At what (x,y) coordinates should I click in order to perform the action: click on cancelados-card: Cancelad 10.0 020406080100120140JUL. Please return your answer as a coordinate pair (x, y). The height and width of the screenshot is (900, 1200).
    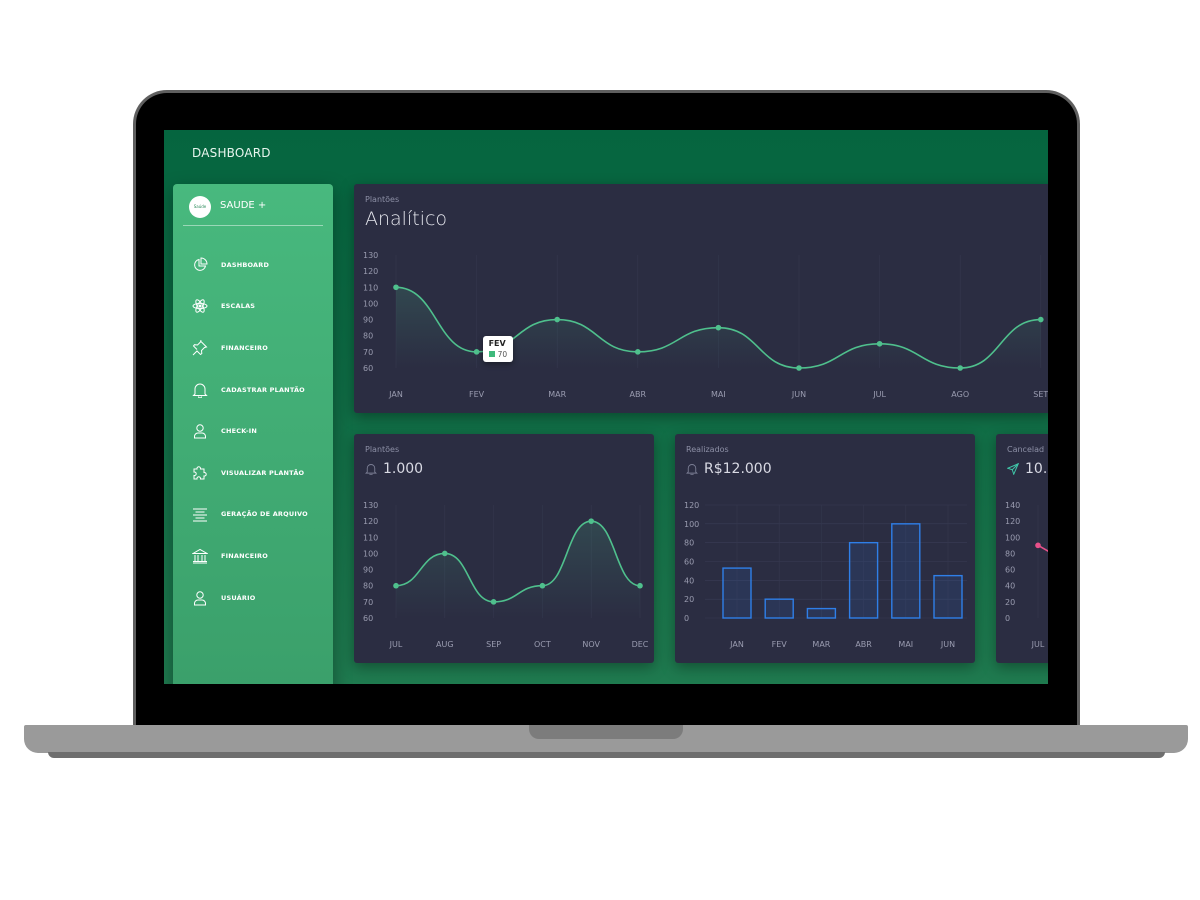
    Looking at the image, I should click on (1022, 548).